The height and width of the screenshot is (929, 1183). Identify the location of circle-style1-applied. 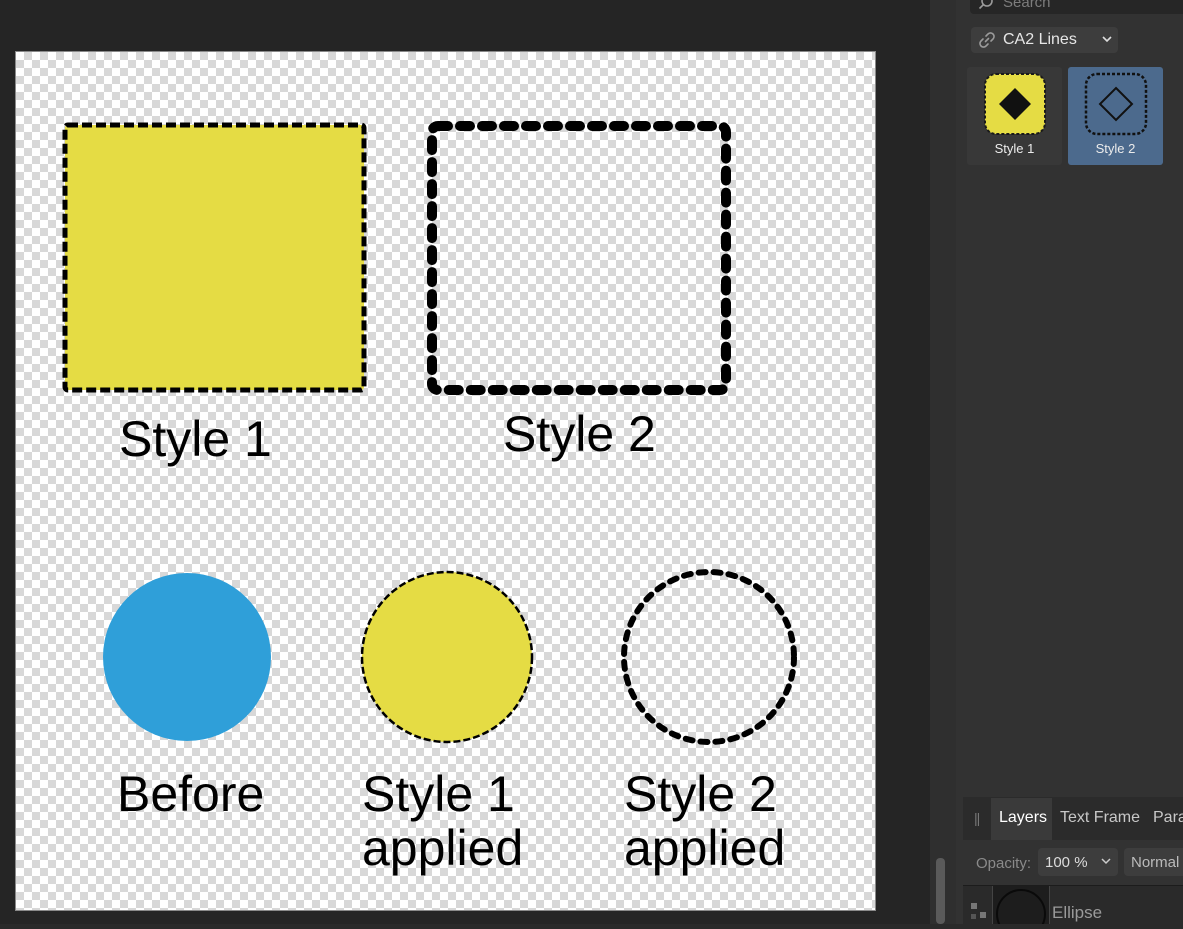
(447, 657).